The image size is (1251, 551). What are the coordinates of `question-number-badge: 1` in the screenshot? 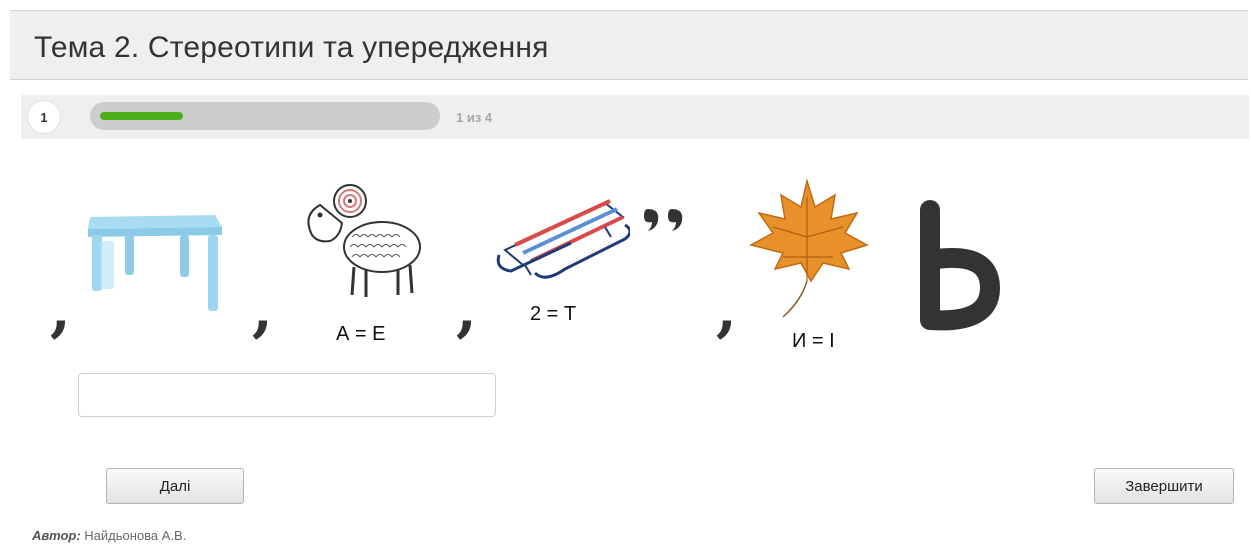 It's located at (44, 117).